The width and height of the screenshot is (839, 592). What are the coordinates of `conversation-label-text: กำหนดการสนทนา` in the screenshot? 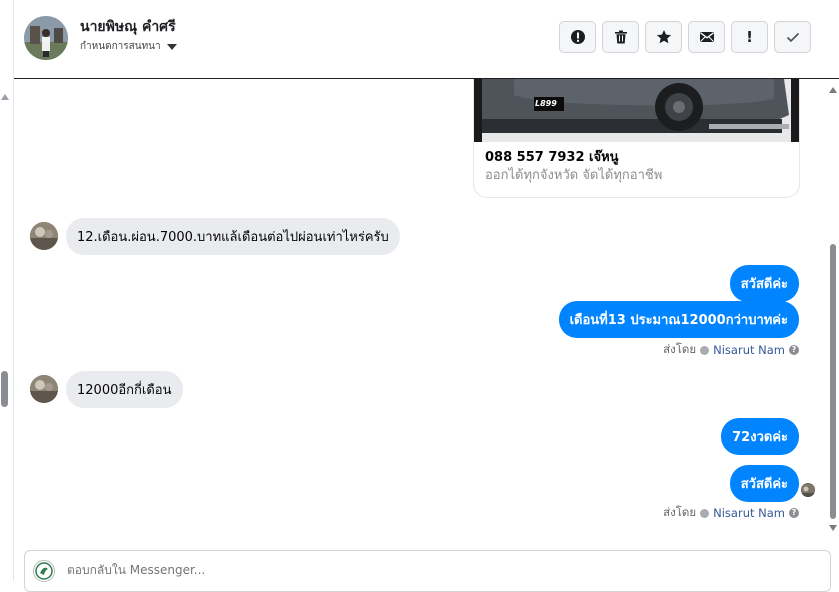 It's located at (120, 46).